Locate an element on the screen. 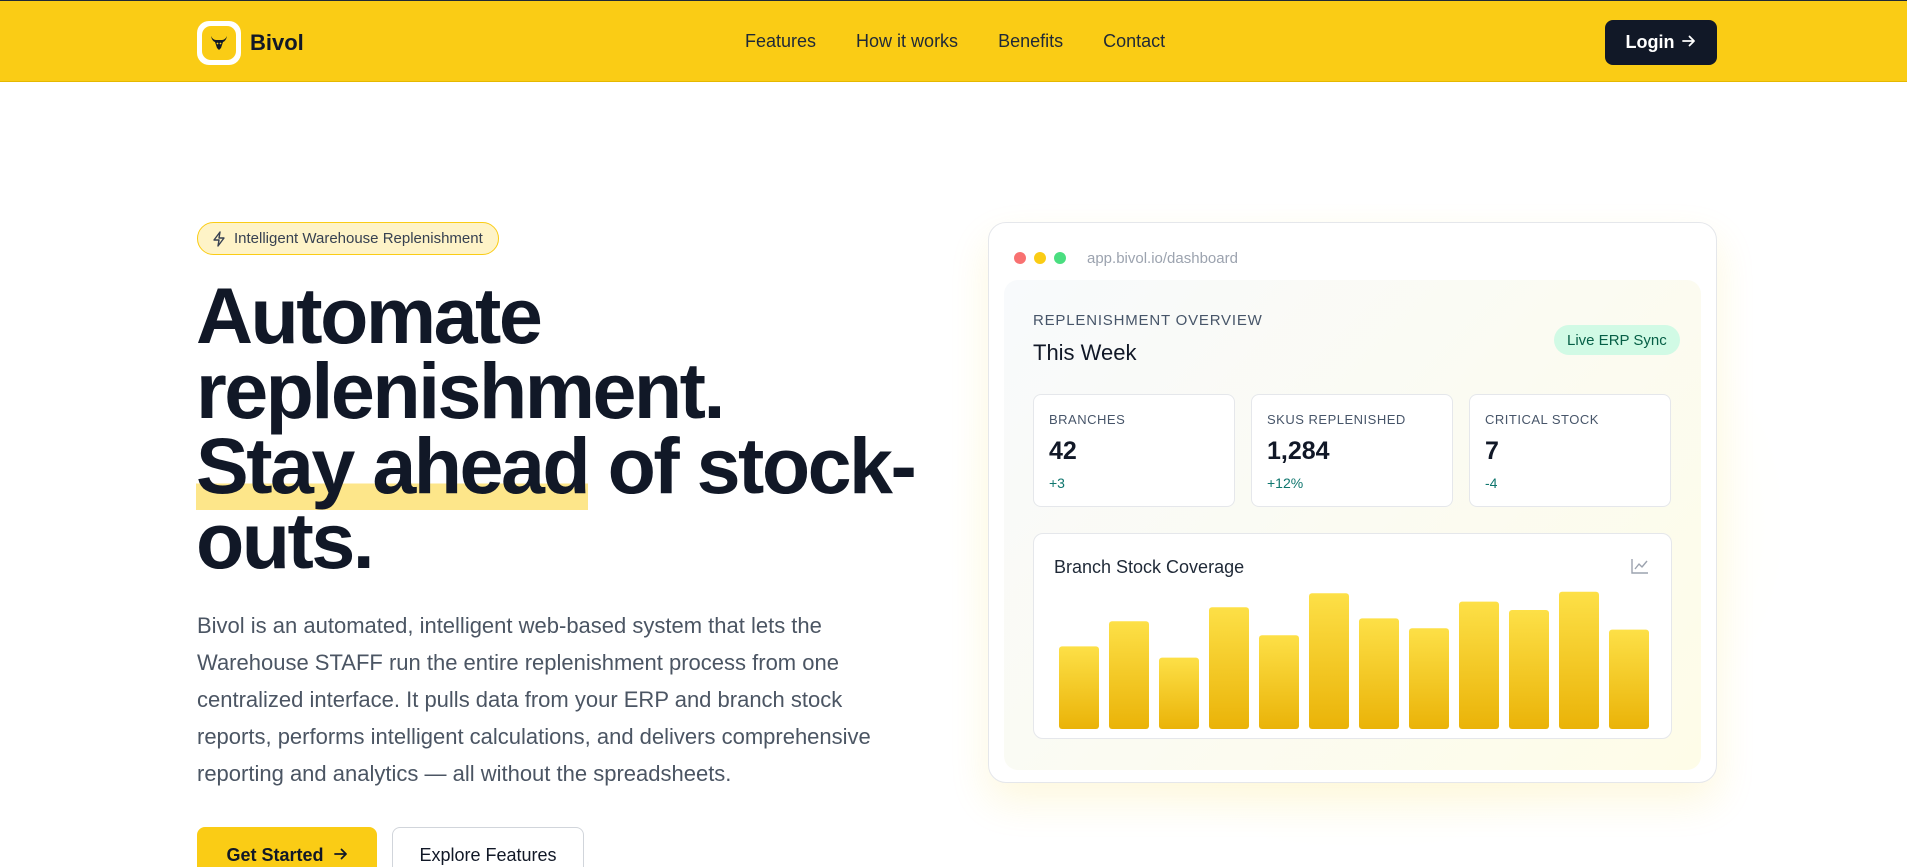 Image resolution: width=1907 pixels, height=867 pixels. nav-link-how-it-works: How it works is located at coordinates (907, 41).